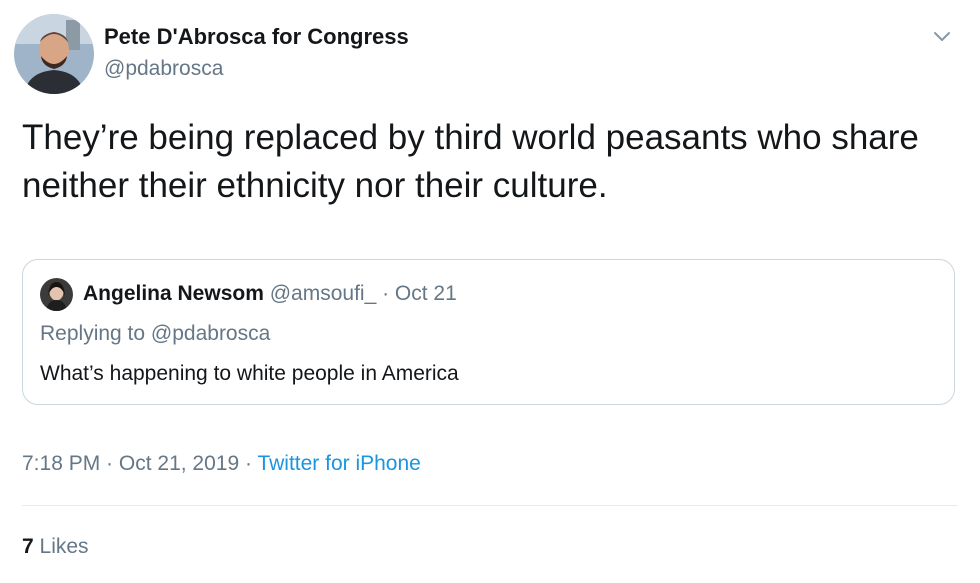  I want to click on quoted-author-avatar, so click(56, 294).